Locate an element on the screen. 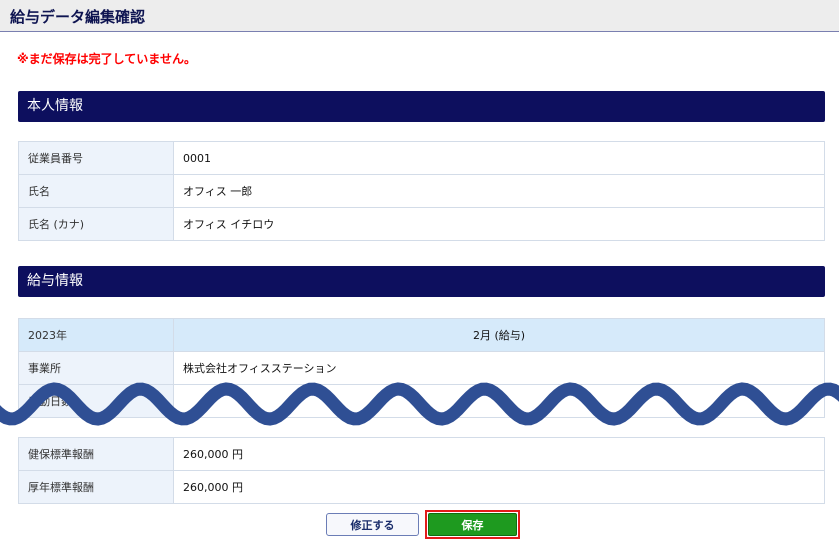  wave-cut-divider is located at coordinates (419, 404).